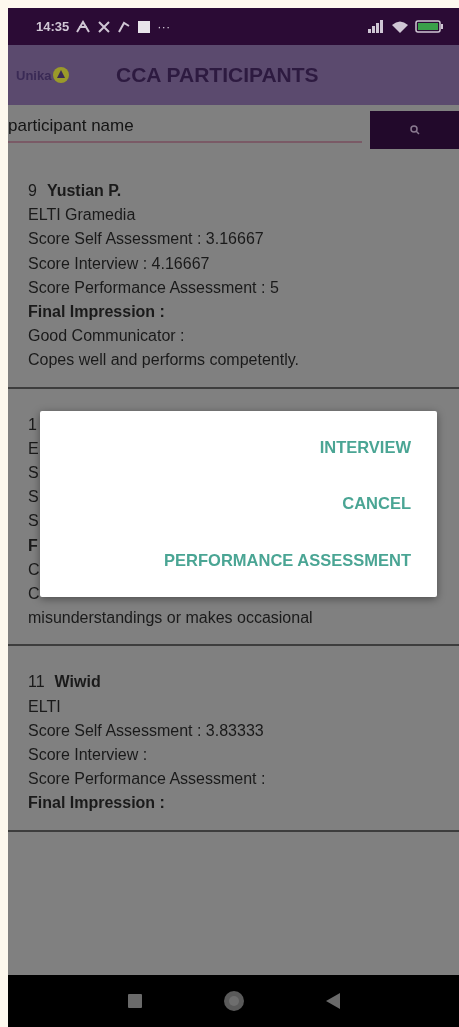  I want to click on square-icon, so click(144, 26).